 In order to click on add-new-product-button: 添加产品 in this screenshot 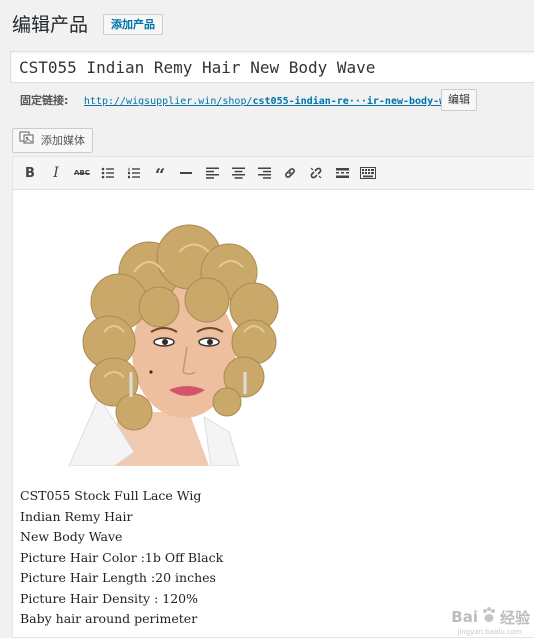, I will do `click(133, 24)`.